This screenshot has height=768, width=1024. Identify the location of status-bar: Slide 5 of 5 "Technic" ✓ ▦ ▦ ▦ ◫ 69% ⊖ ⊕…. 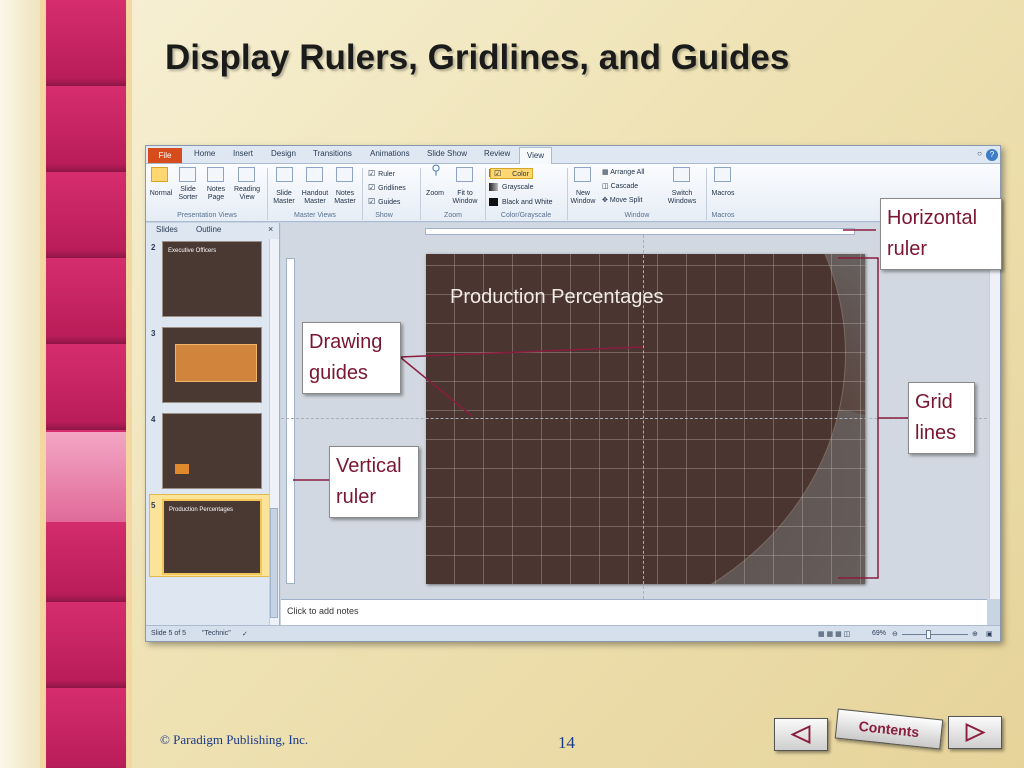
(573, 633).